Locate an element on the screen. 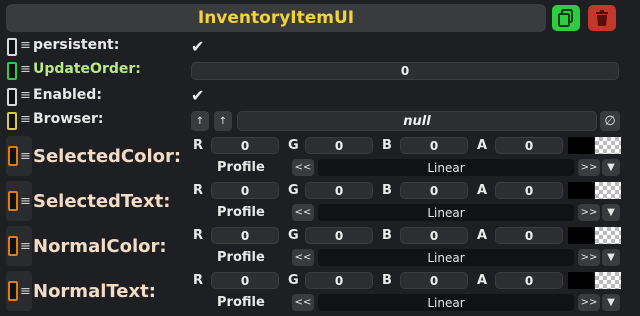  prop-label-update-order: UpdateOrder: is located at coordinates (87, 69).